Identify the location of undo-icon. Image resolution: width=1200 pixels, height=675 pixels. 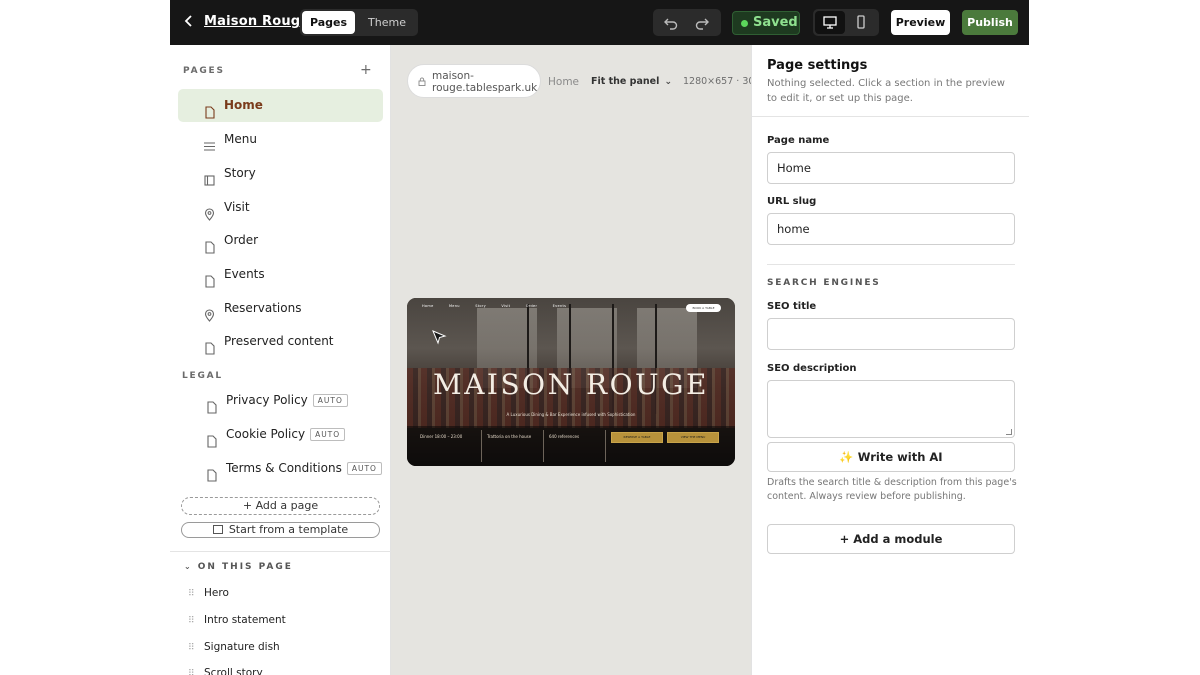
(671, 23).